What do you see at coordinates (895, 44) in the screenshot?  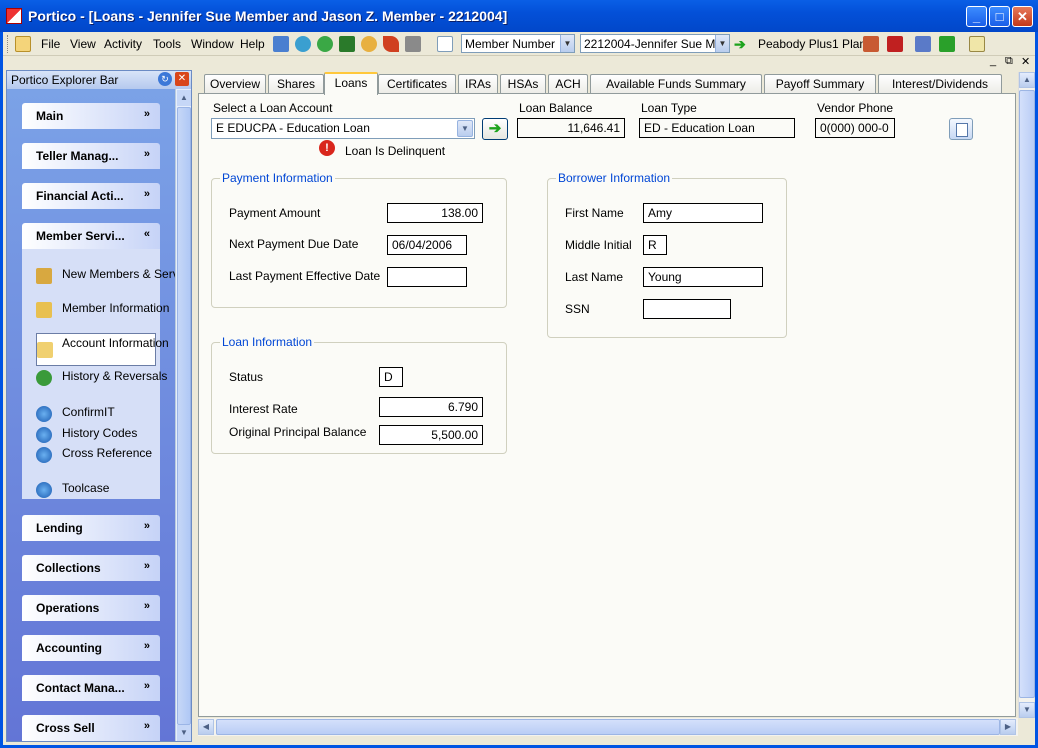 I see `alert-car-icon` at bounding box center [895, 44].